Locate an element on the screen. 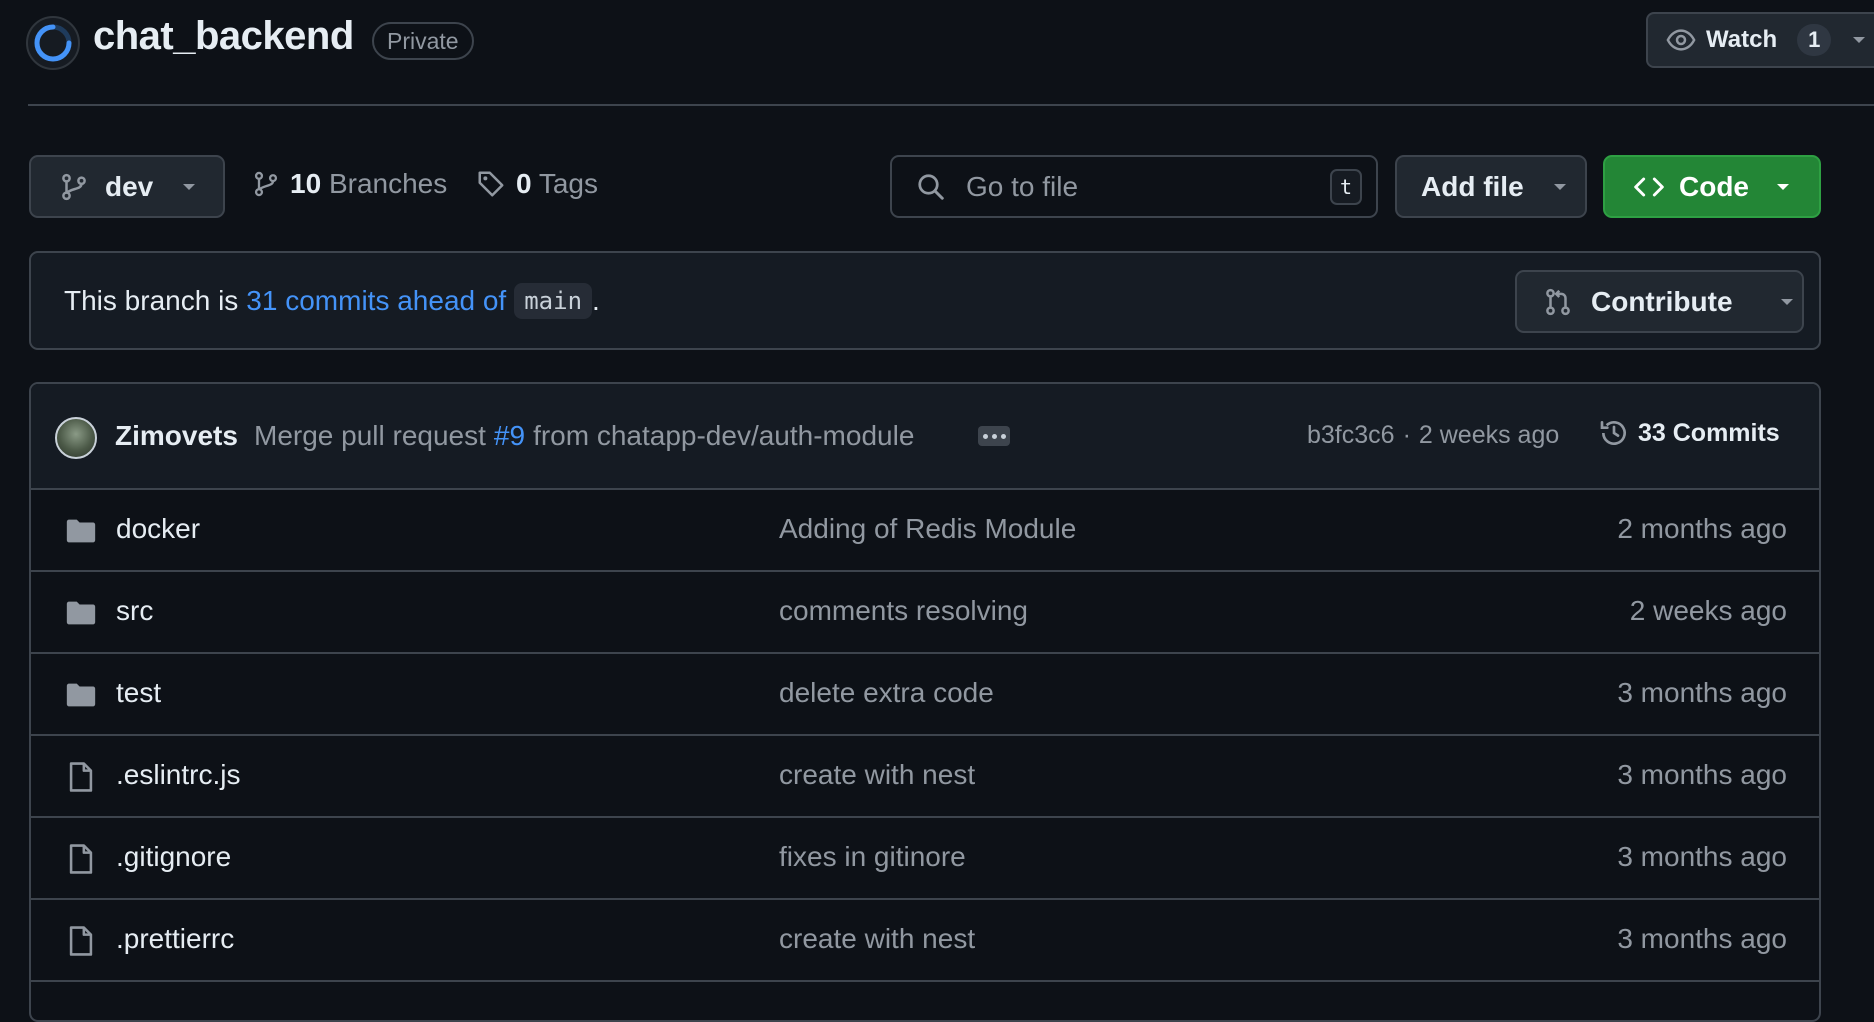 The width and height of the screenshot is (1874, 1022). repo-name: chat_backend is located at coordinates (223, 36).